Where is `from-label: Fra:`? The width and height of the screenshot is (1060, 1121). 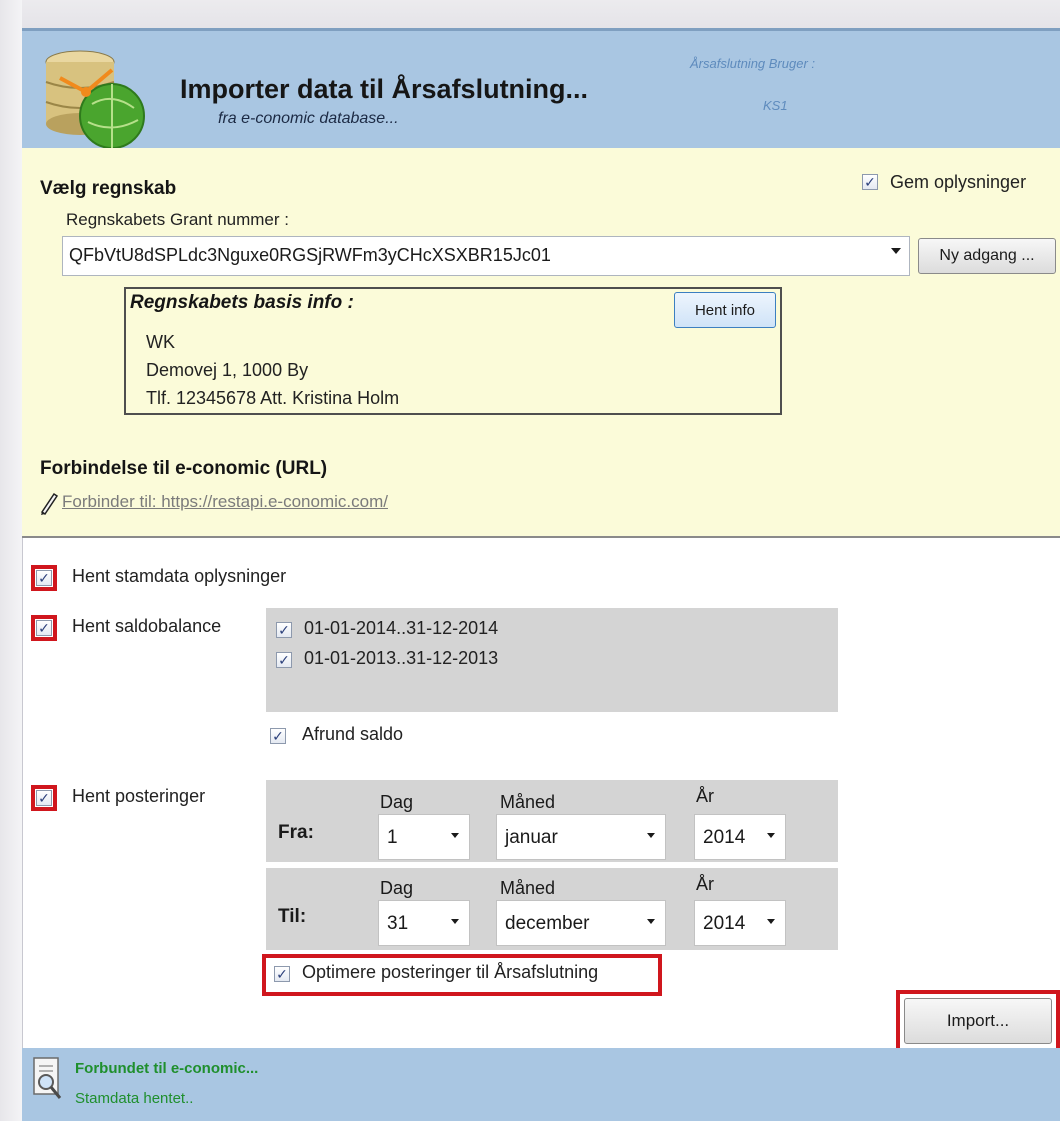 from-label: Fra: is located at coordinates (296, 832).